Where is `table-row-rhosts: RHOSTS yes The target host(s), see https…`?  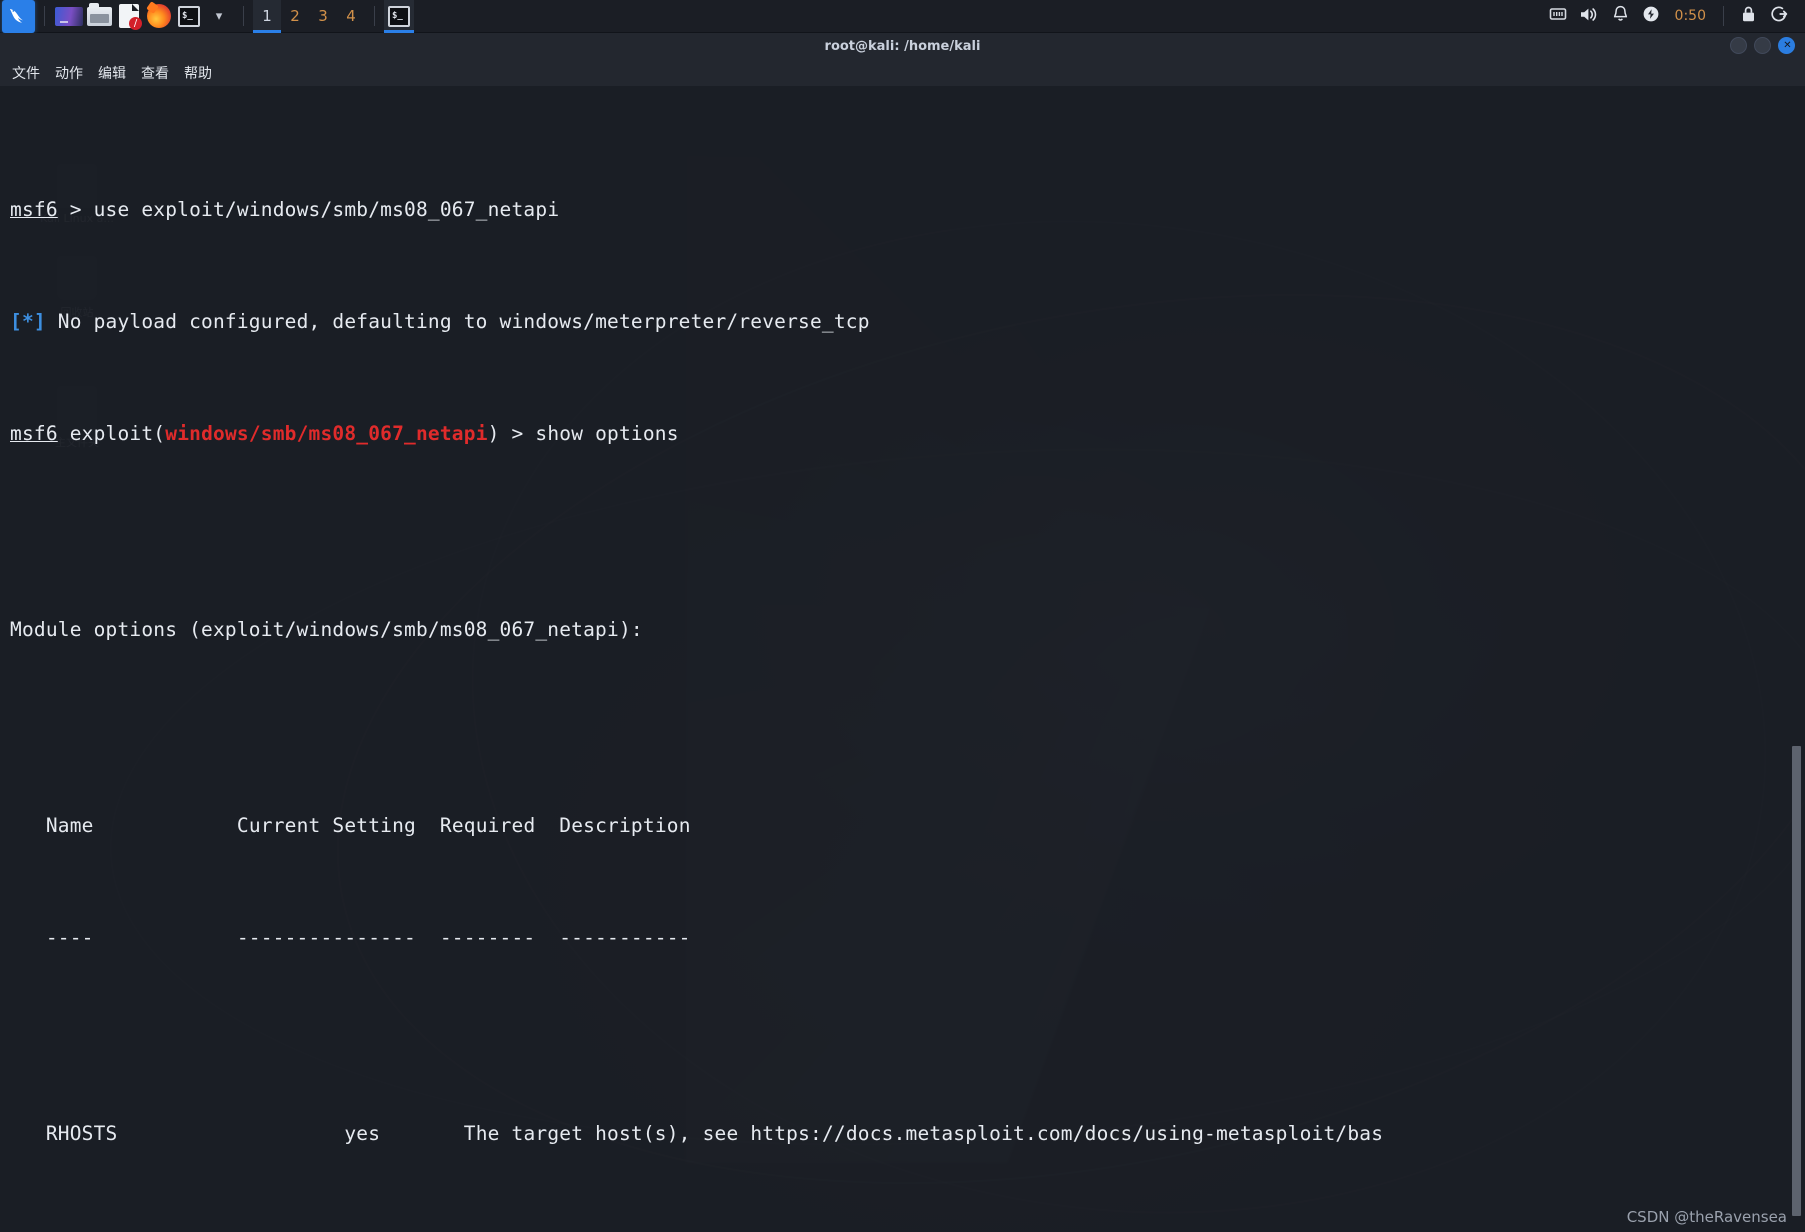 table-row-rhosts: RHOSTS yes The target host(s), see https… is located at coordinates (907, 1134).